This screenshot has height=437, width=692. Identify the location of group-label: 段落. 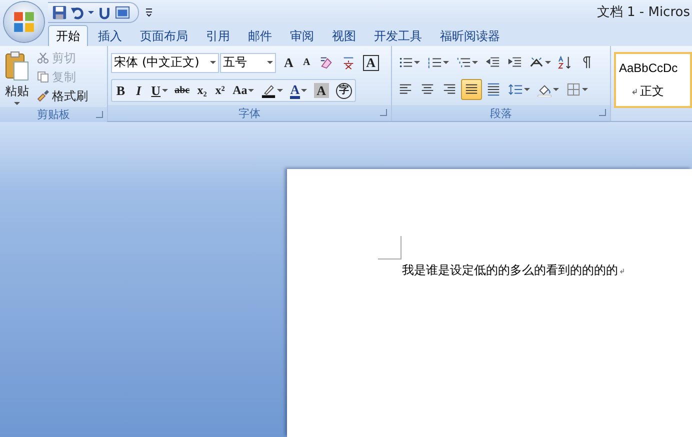
(501, 113).